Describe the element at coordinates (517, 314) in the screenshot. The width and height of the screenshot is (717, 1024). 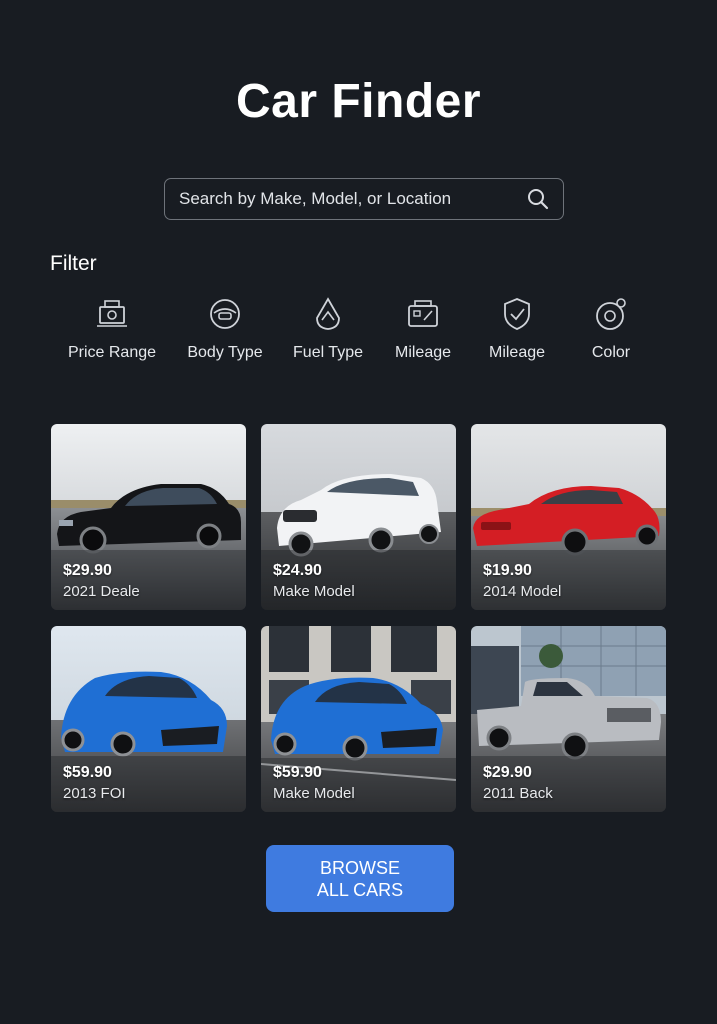
I see `gauge-icon` at that location.